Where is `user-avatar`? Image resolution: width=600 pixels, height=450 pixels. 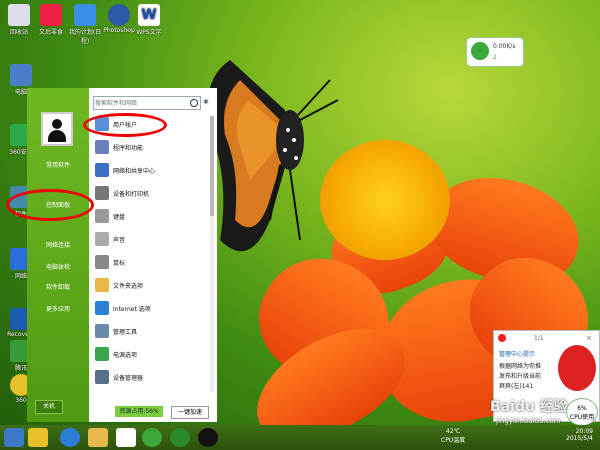
user-avatar is located at coordinates (57, 129).